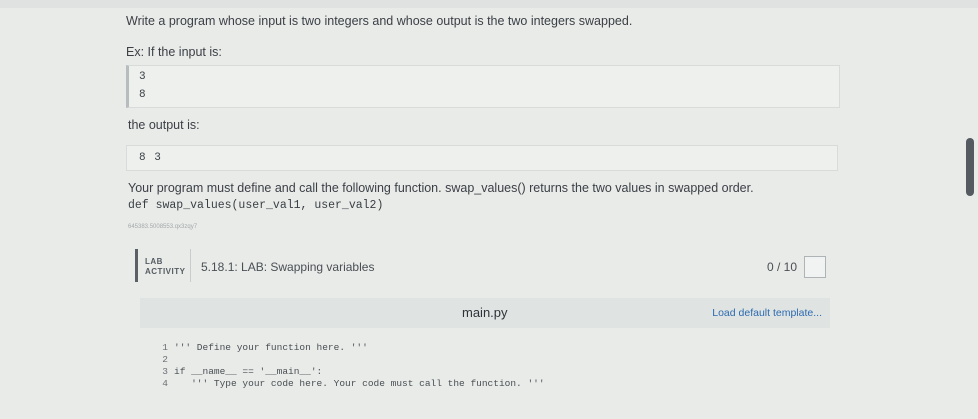 This screenshot has height=419, width=978. I want to click on page-scrollbar, so click(970, 167).